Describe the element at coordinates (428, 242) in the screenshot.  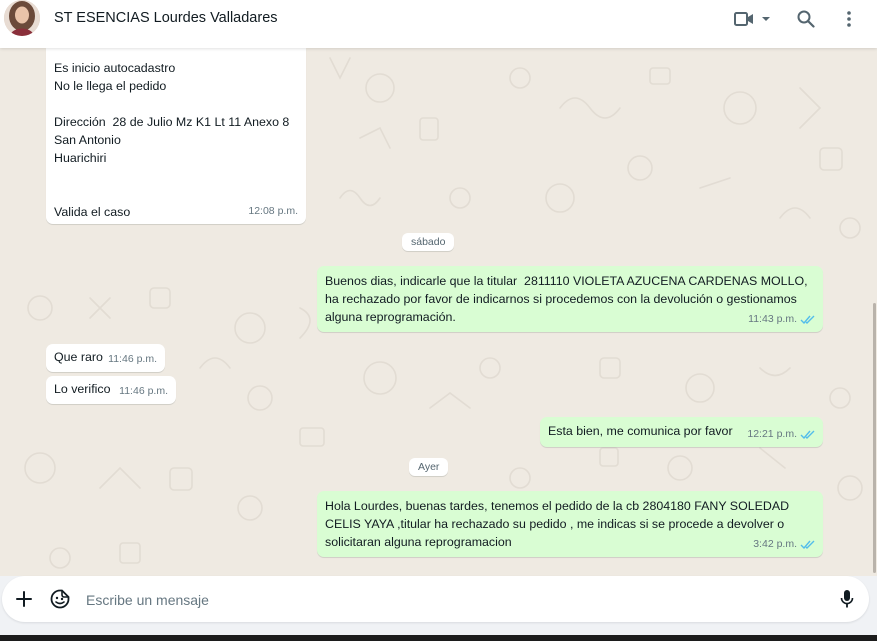
I see `day-separator: sábado` at that location.